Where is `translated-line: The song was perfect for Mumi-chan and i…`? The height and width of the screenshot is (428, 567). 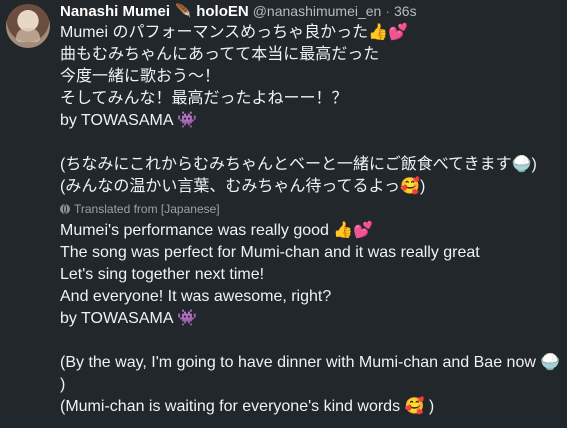 translated-line: The song was perfect for Mumi-chan and i… is located at coordinates (270, 252).